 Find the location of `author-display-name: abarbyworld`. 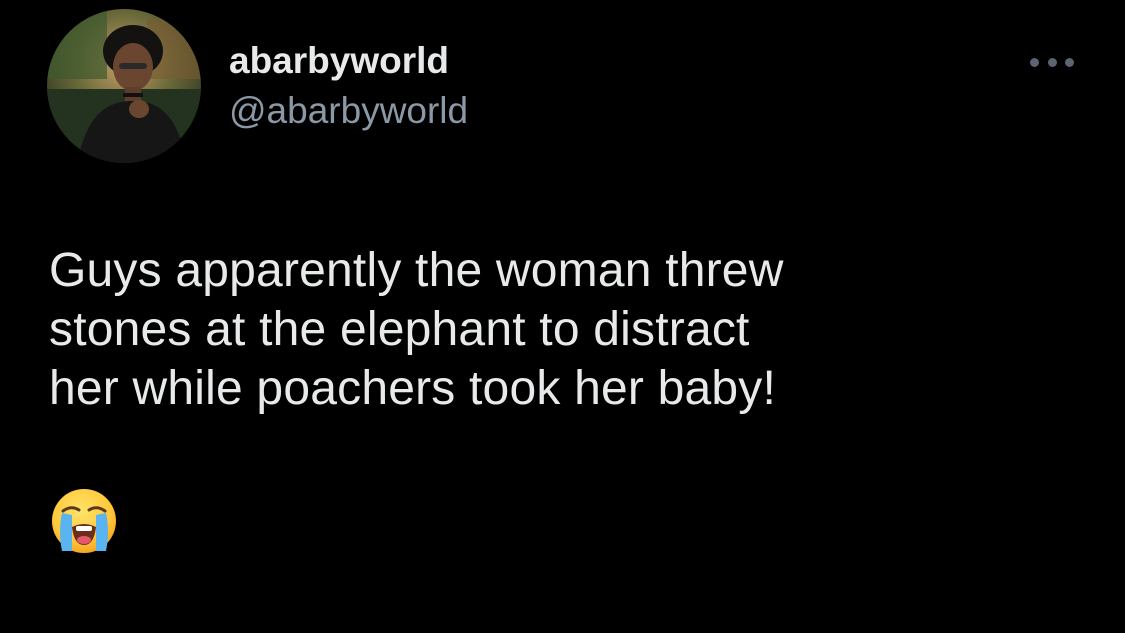

author-display-name: abarbyworld is located at coordinates (348, 61).